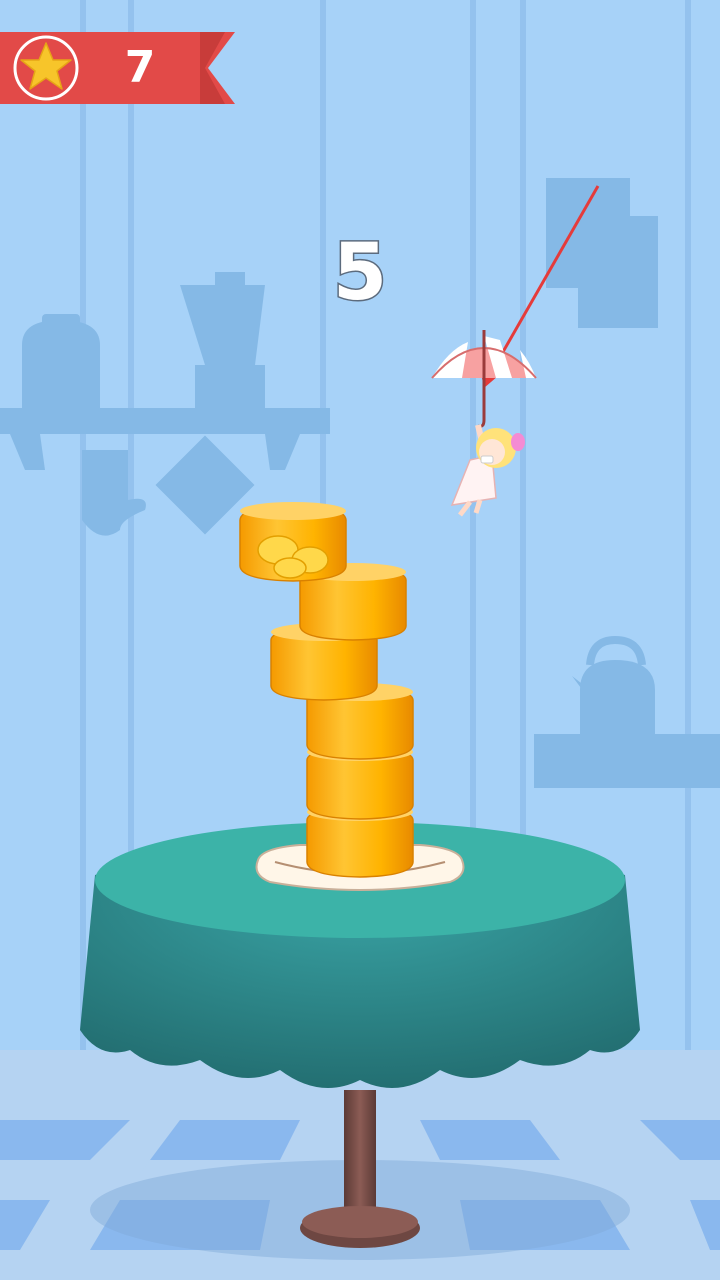  What do you see at coordinates (617, 697) in the screenshot?
I see `kettle-silhouette` at bounding box center [617, 697].